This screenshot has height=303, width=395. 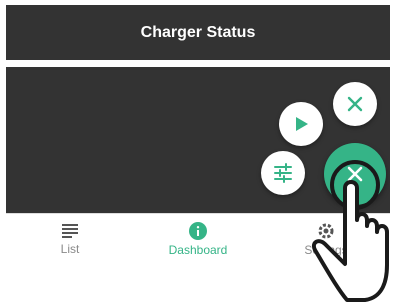 What do you see at coordinates (350, 231) in the screenshot?
I see `tap-hand-icon` at bounding box center [350, 231].